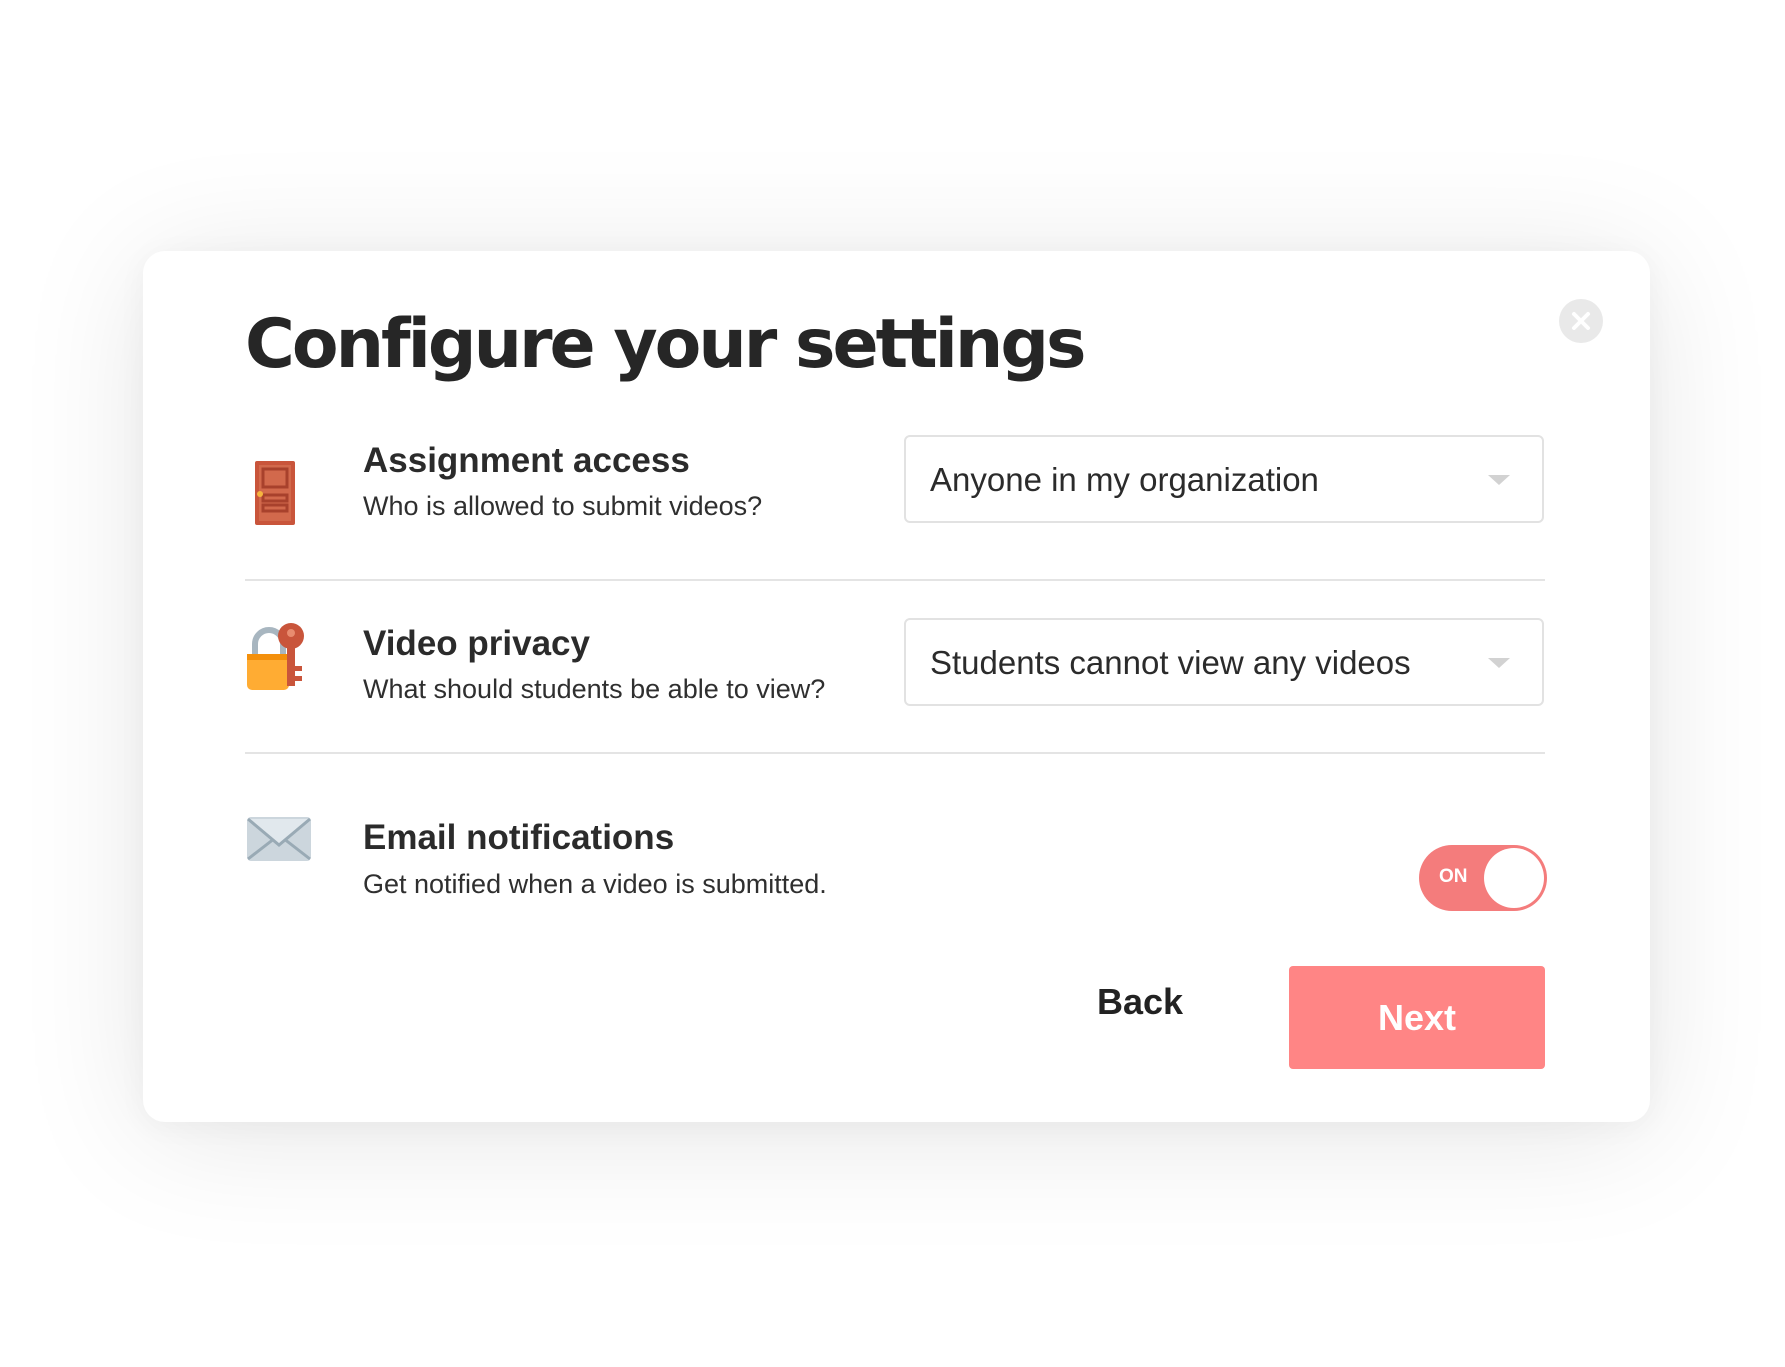  Describe the element at coordinates (275, 656) in the screenshot. I see `lock-with-key-icon` at that location.